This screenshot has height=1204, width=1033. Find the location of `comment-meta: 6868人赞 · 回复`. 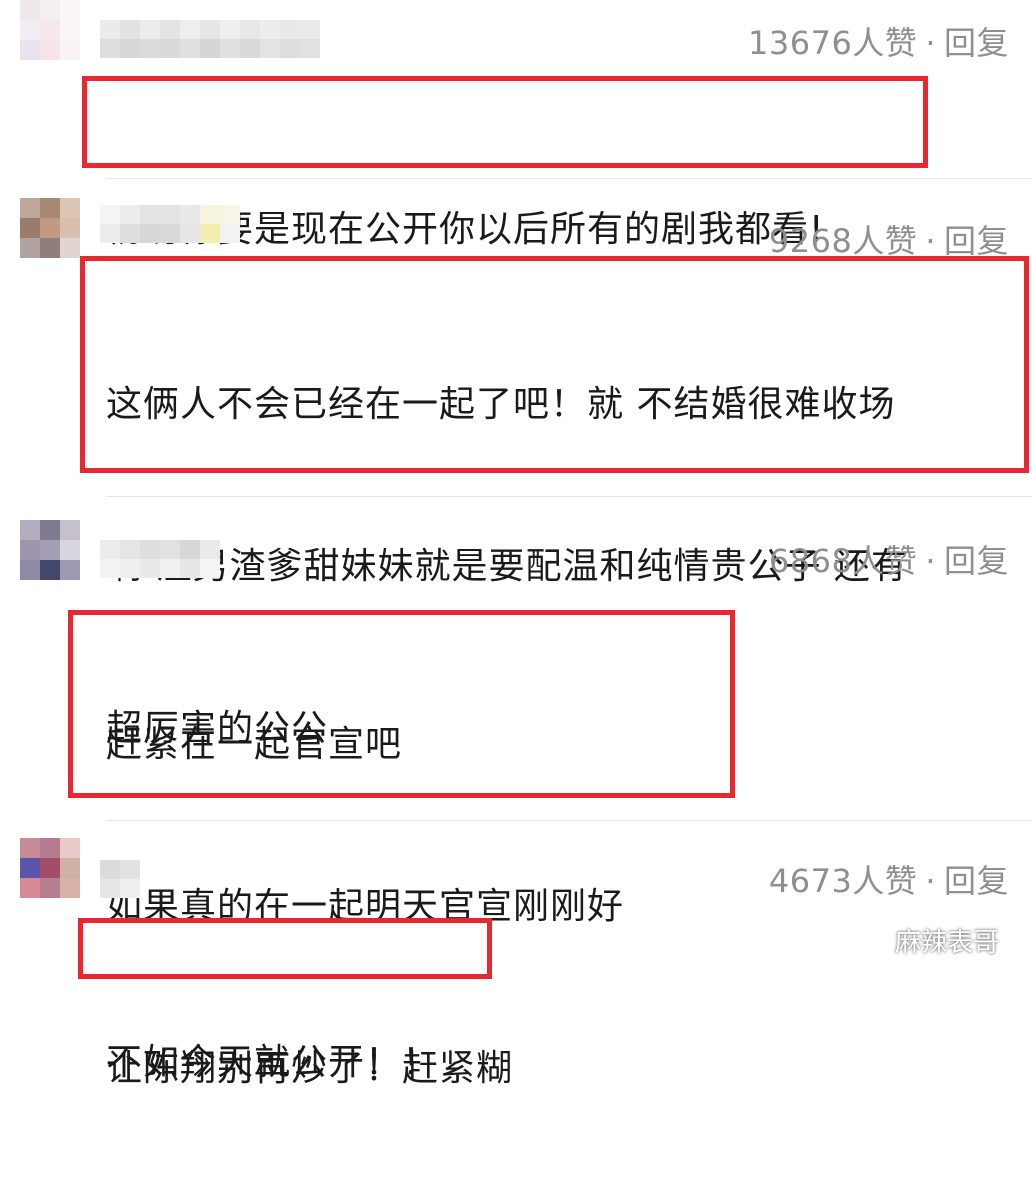

comment-meta: 6868人赞 · 回复 is located at coordinates (889, 559).